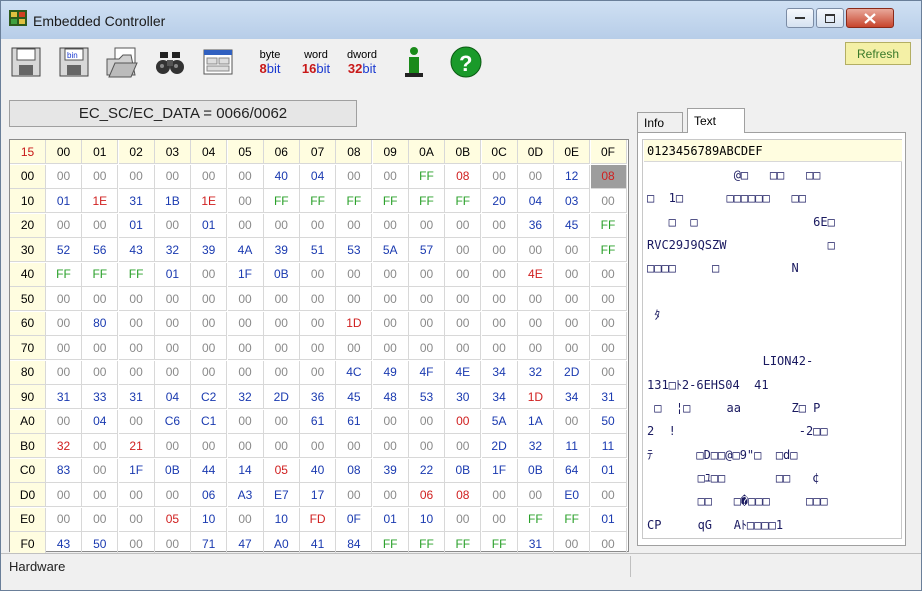 This screenshot has height=591, width=922. What do you see at coordinates (281, 176) in the screenshot?
I see `register-cell: 40` at bounding box center [281, 176].